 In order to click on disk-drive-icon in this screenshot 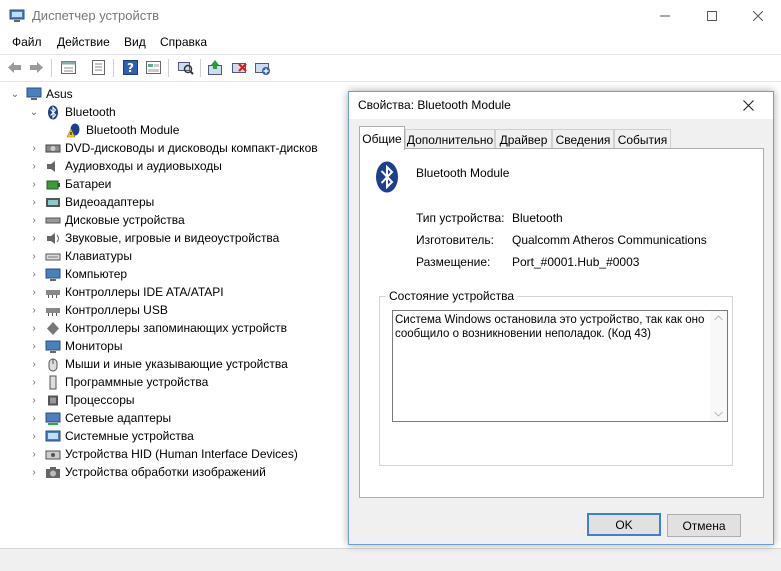, I will do `click(53, 220)`.